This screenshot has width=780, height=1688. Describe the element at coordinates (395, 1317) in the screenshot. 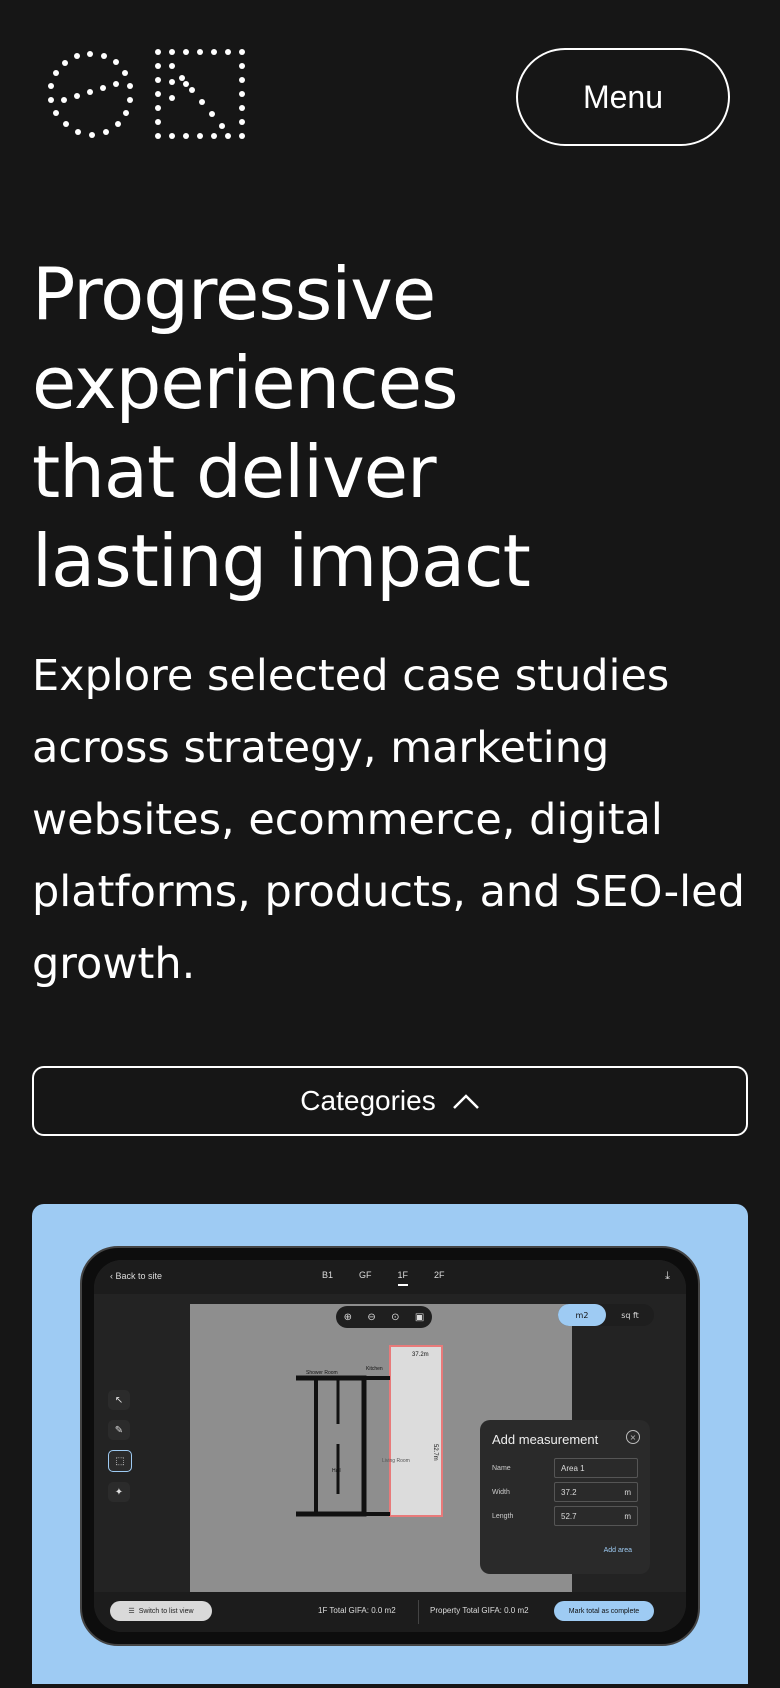

I see `zoom-reset-icon: ⊙` at that location.